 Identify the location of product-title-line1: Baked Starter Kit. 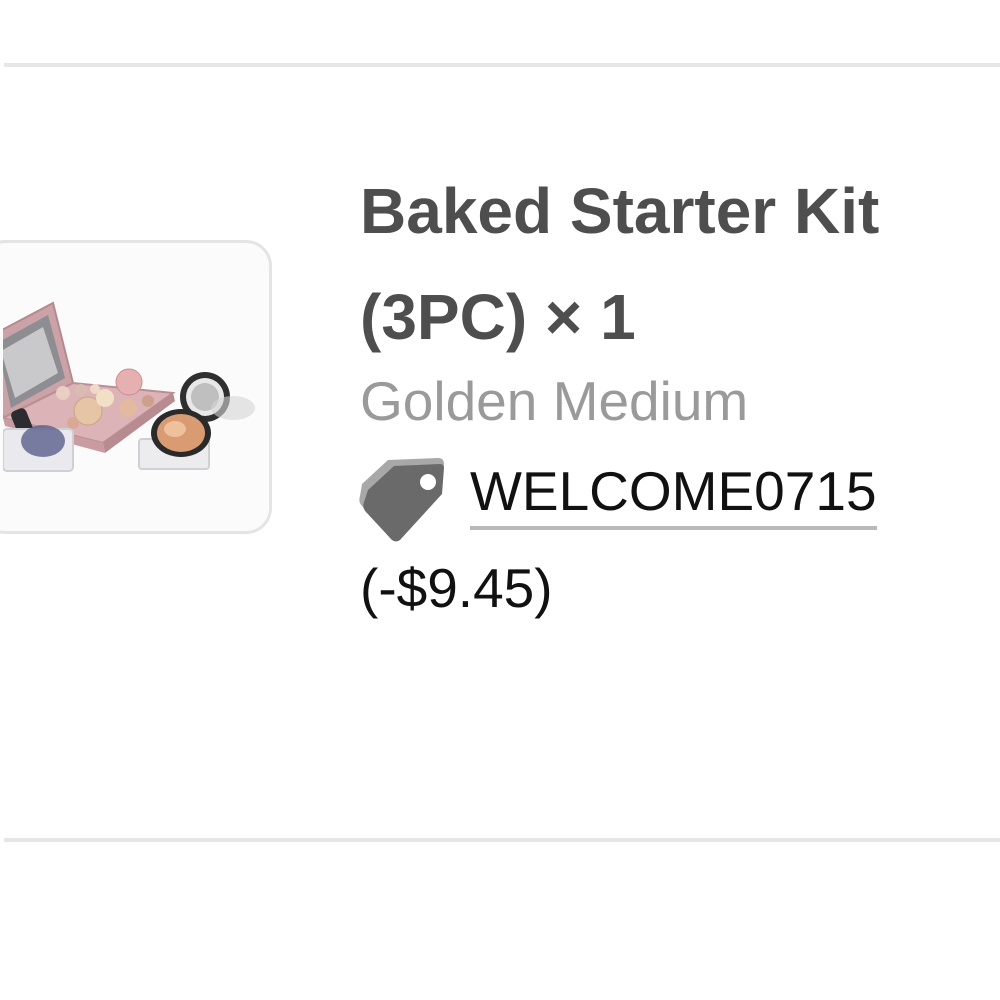
(620, 211).